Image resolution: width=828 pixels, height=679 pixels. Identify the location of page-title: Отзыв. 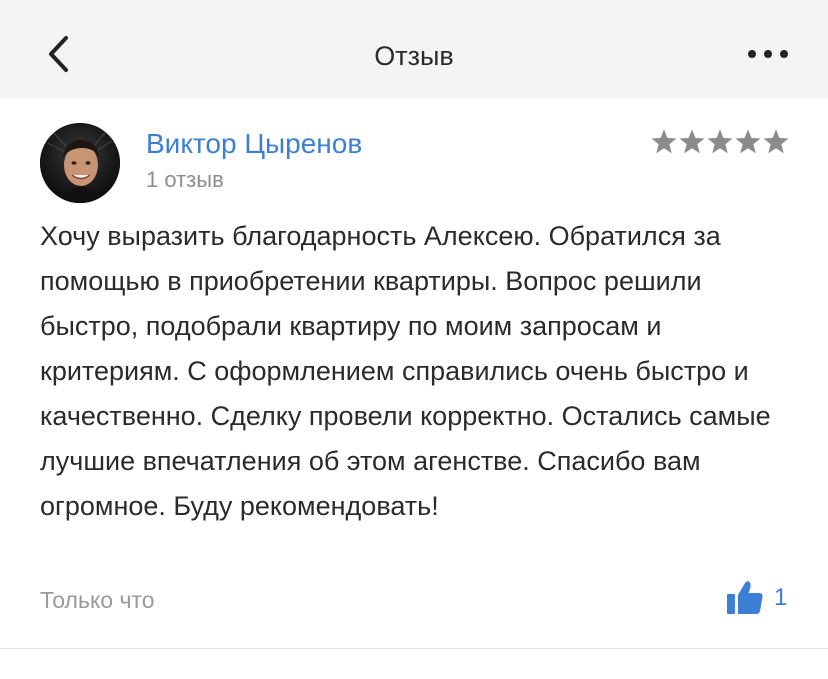
(414, 56).